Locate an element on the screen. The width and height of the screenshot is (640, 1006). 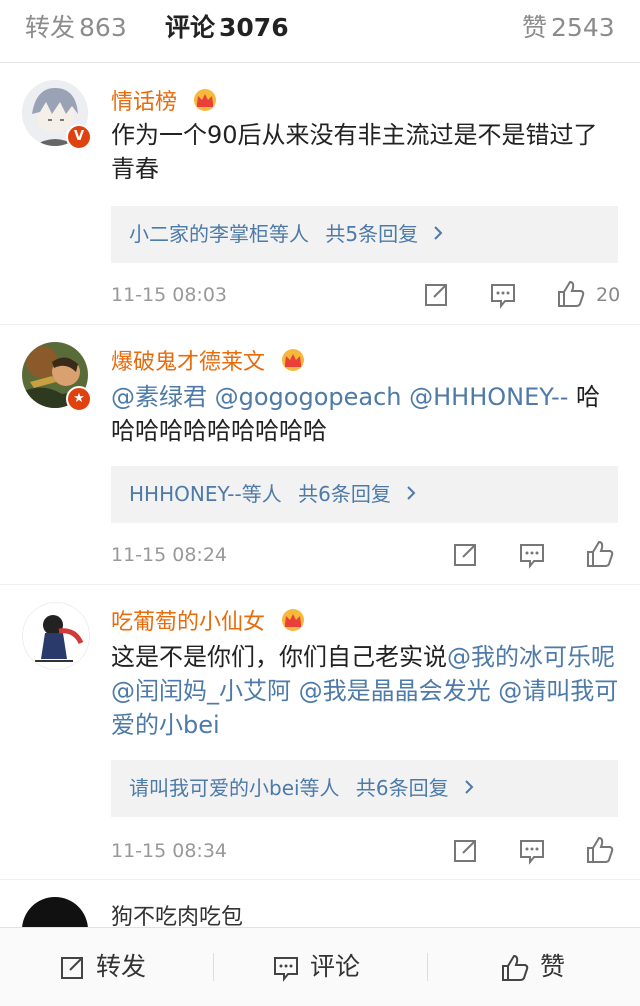
reply-count: 共5条回复 is located at coordinates (372, 234).